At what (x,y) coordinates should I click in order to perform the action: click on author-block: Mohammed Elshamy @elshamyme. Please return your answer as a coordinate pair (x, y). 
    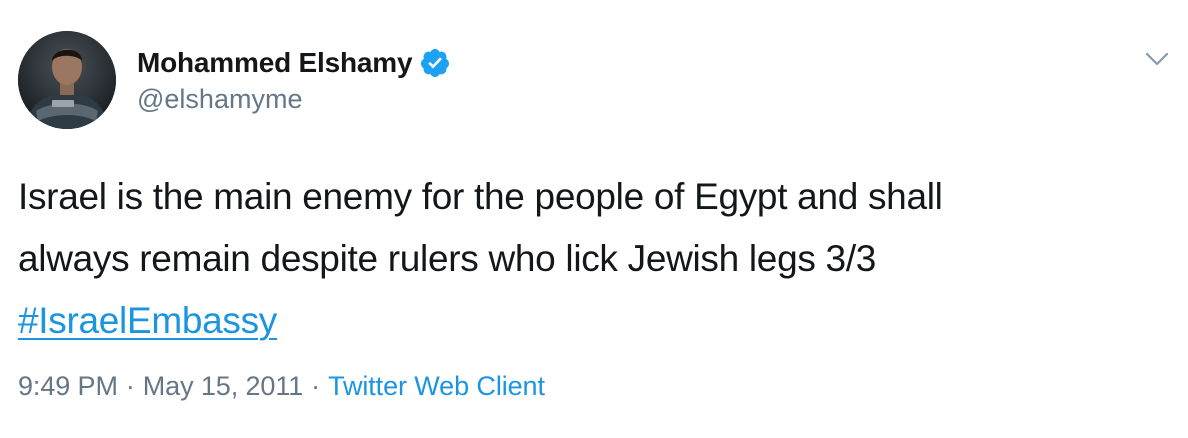
    Looking at the image, I should click on (294, 79).